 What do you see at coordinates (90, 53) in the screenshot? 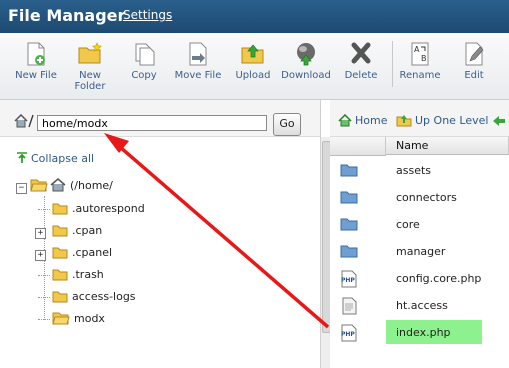
I see `new-folder-icon` at bounding box center [90, 53].